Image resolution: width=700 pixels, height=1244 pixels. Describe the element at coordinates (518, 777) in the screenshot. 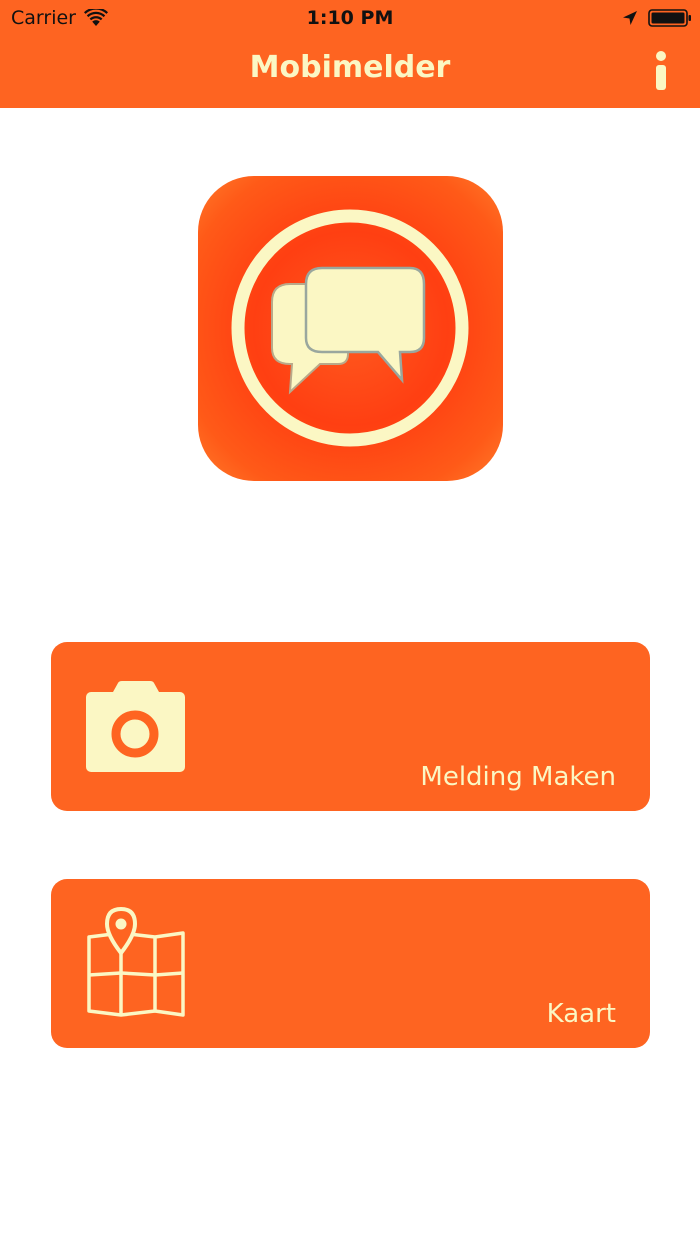

I see `melding-maken-label: Melding Maken` at that location.